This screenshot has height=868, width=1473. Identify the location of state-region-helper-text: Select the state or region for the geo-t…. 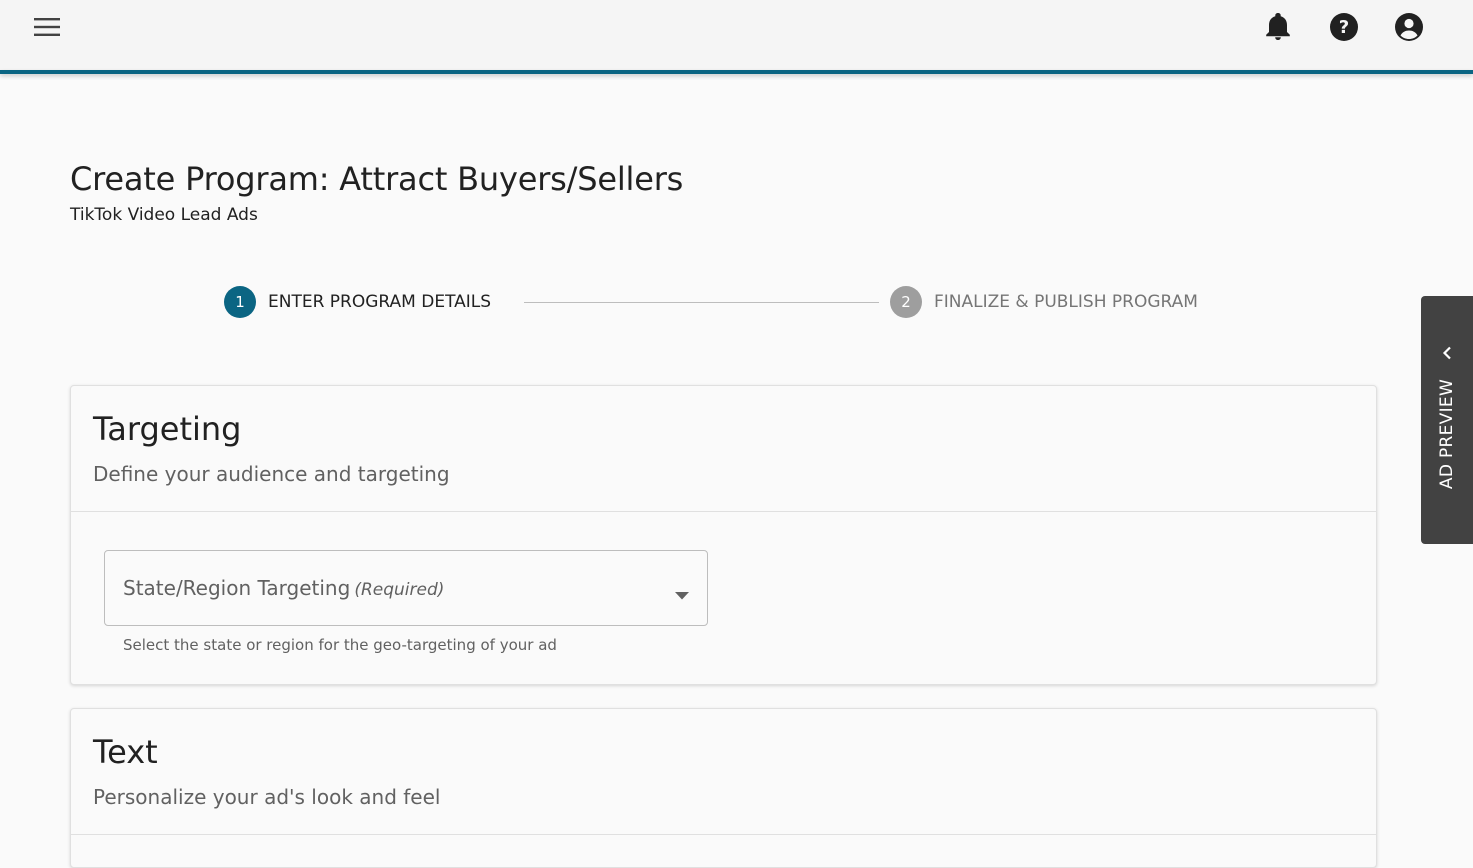
(340, 645).